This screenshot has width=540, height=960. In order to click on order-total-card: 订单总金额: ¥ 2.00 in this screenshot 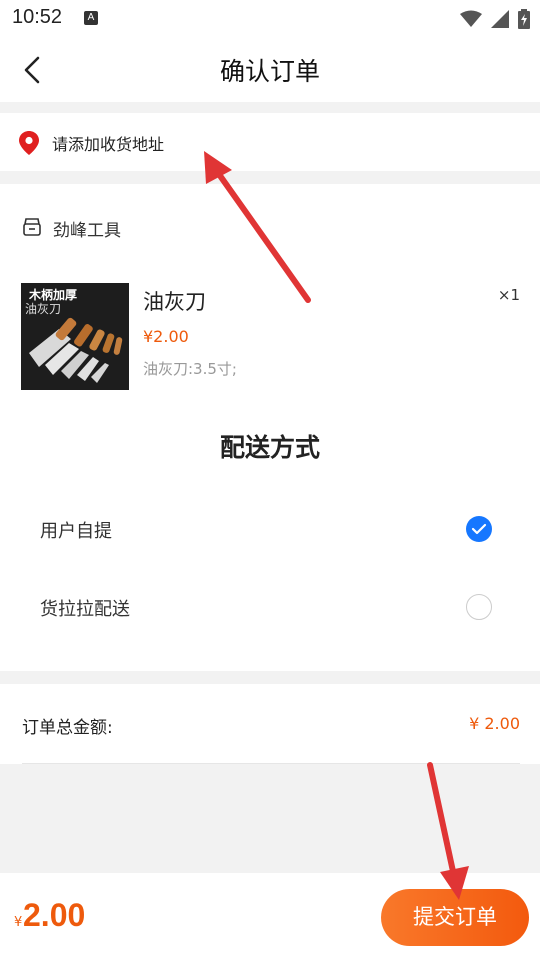, I will do `click(270, 724)`.